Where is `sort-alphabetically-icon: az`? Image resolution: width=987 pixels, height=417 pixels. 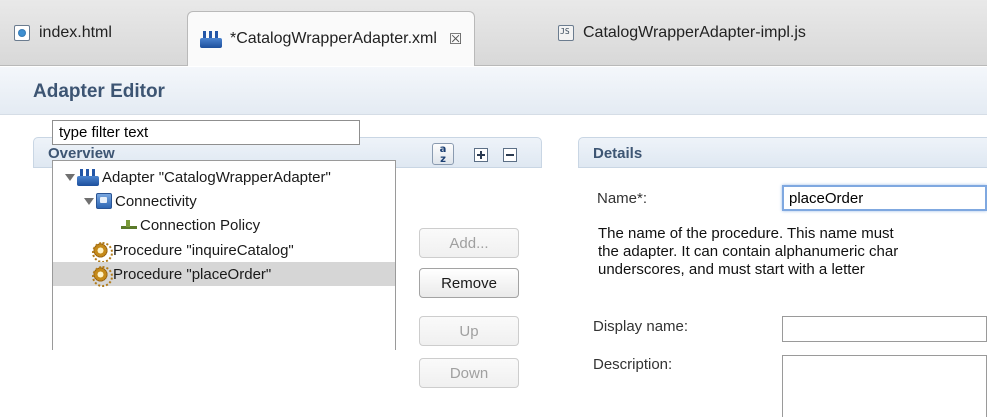
sort-alphabetically-icon: az is located at coordinates (443, 154).